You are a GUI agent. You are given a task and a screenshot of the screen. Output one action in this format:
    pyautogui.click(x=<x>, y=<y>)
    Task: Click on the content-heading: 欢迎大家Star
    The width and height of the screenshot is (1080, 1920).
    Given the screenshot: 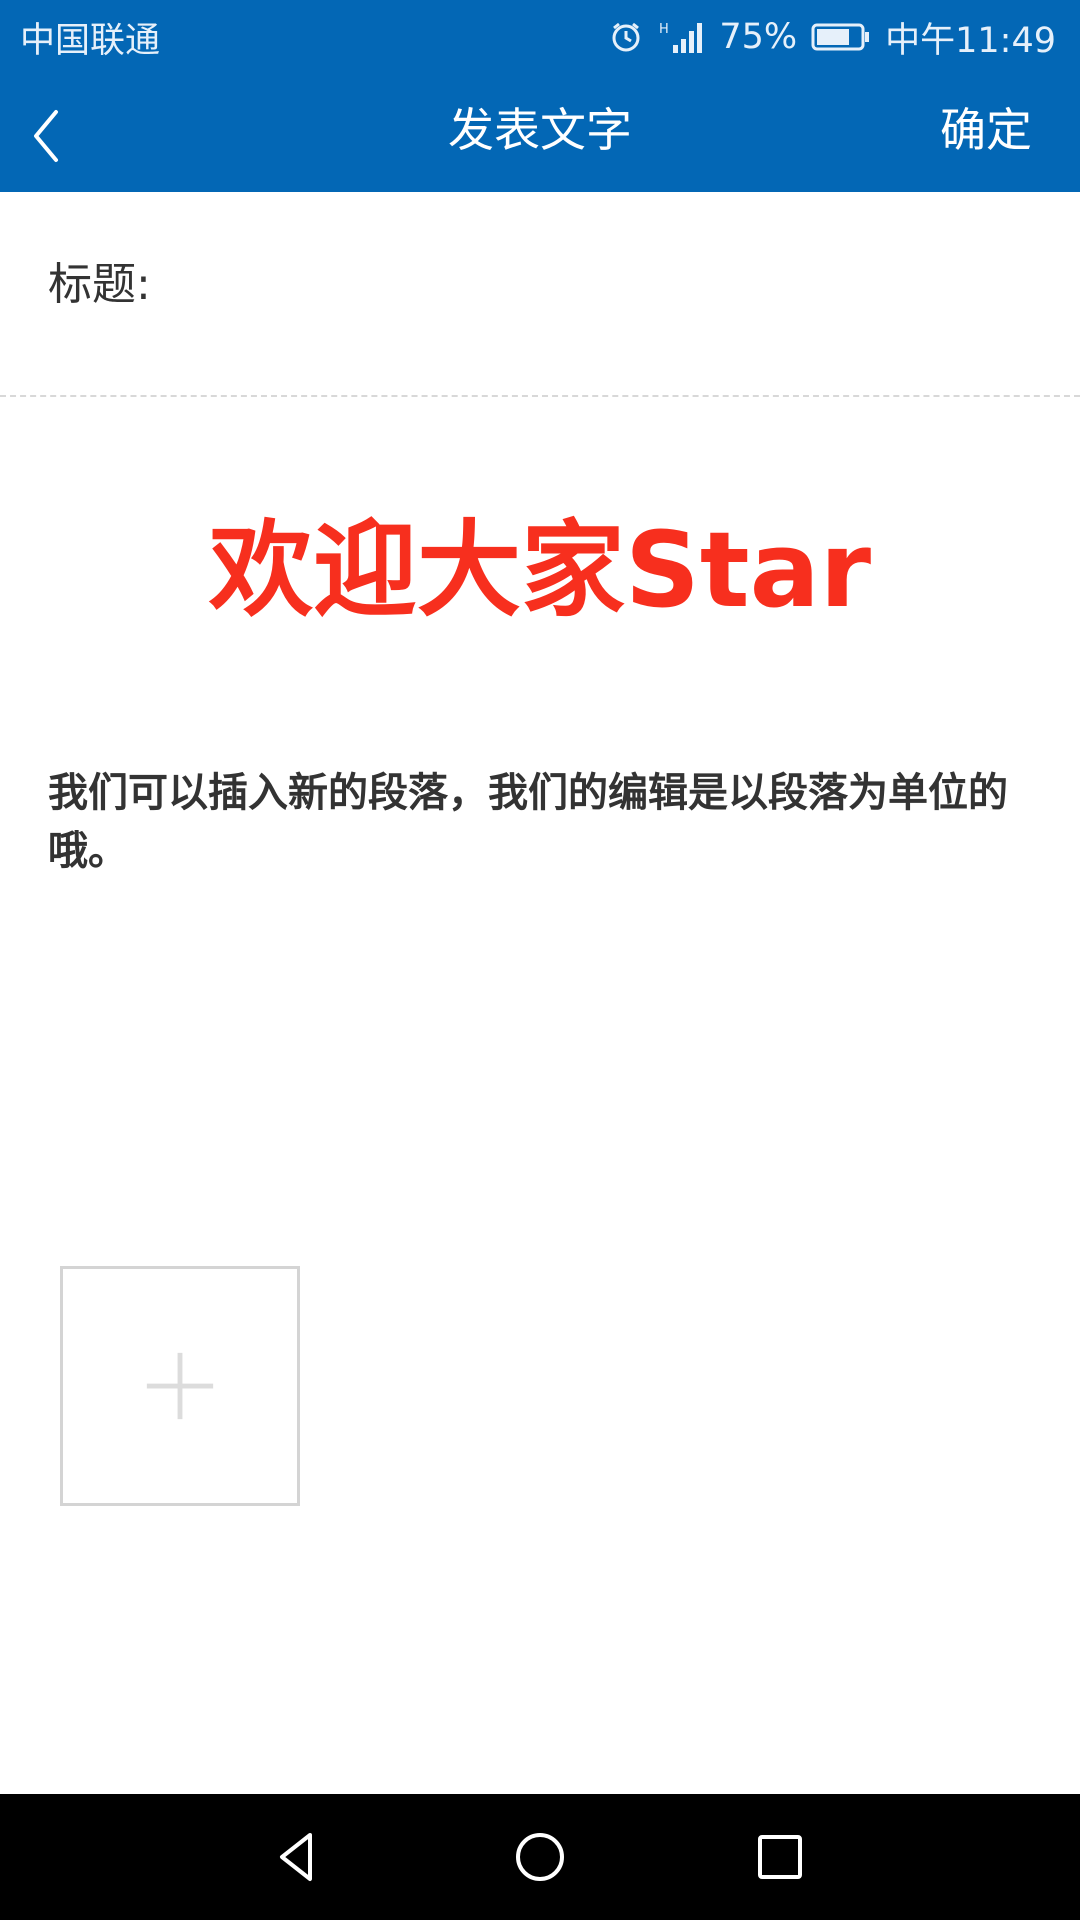 What is the action you would take?
    pyautogui.click(x=540, y=570)
    